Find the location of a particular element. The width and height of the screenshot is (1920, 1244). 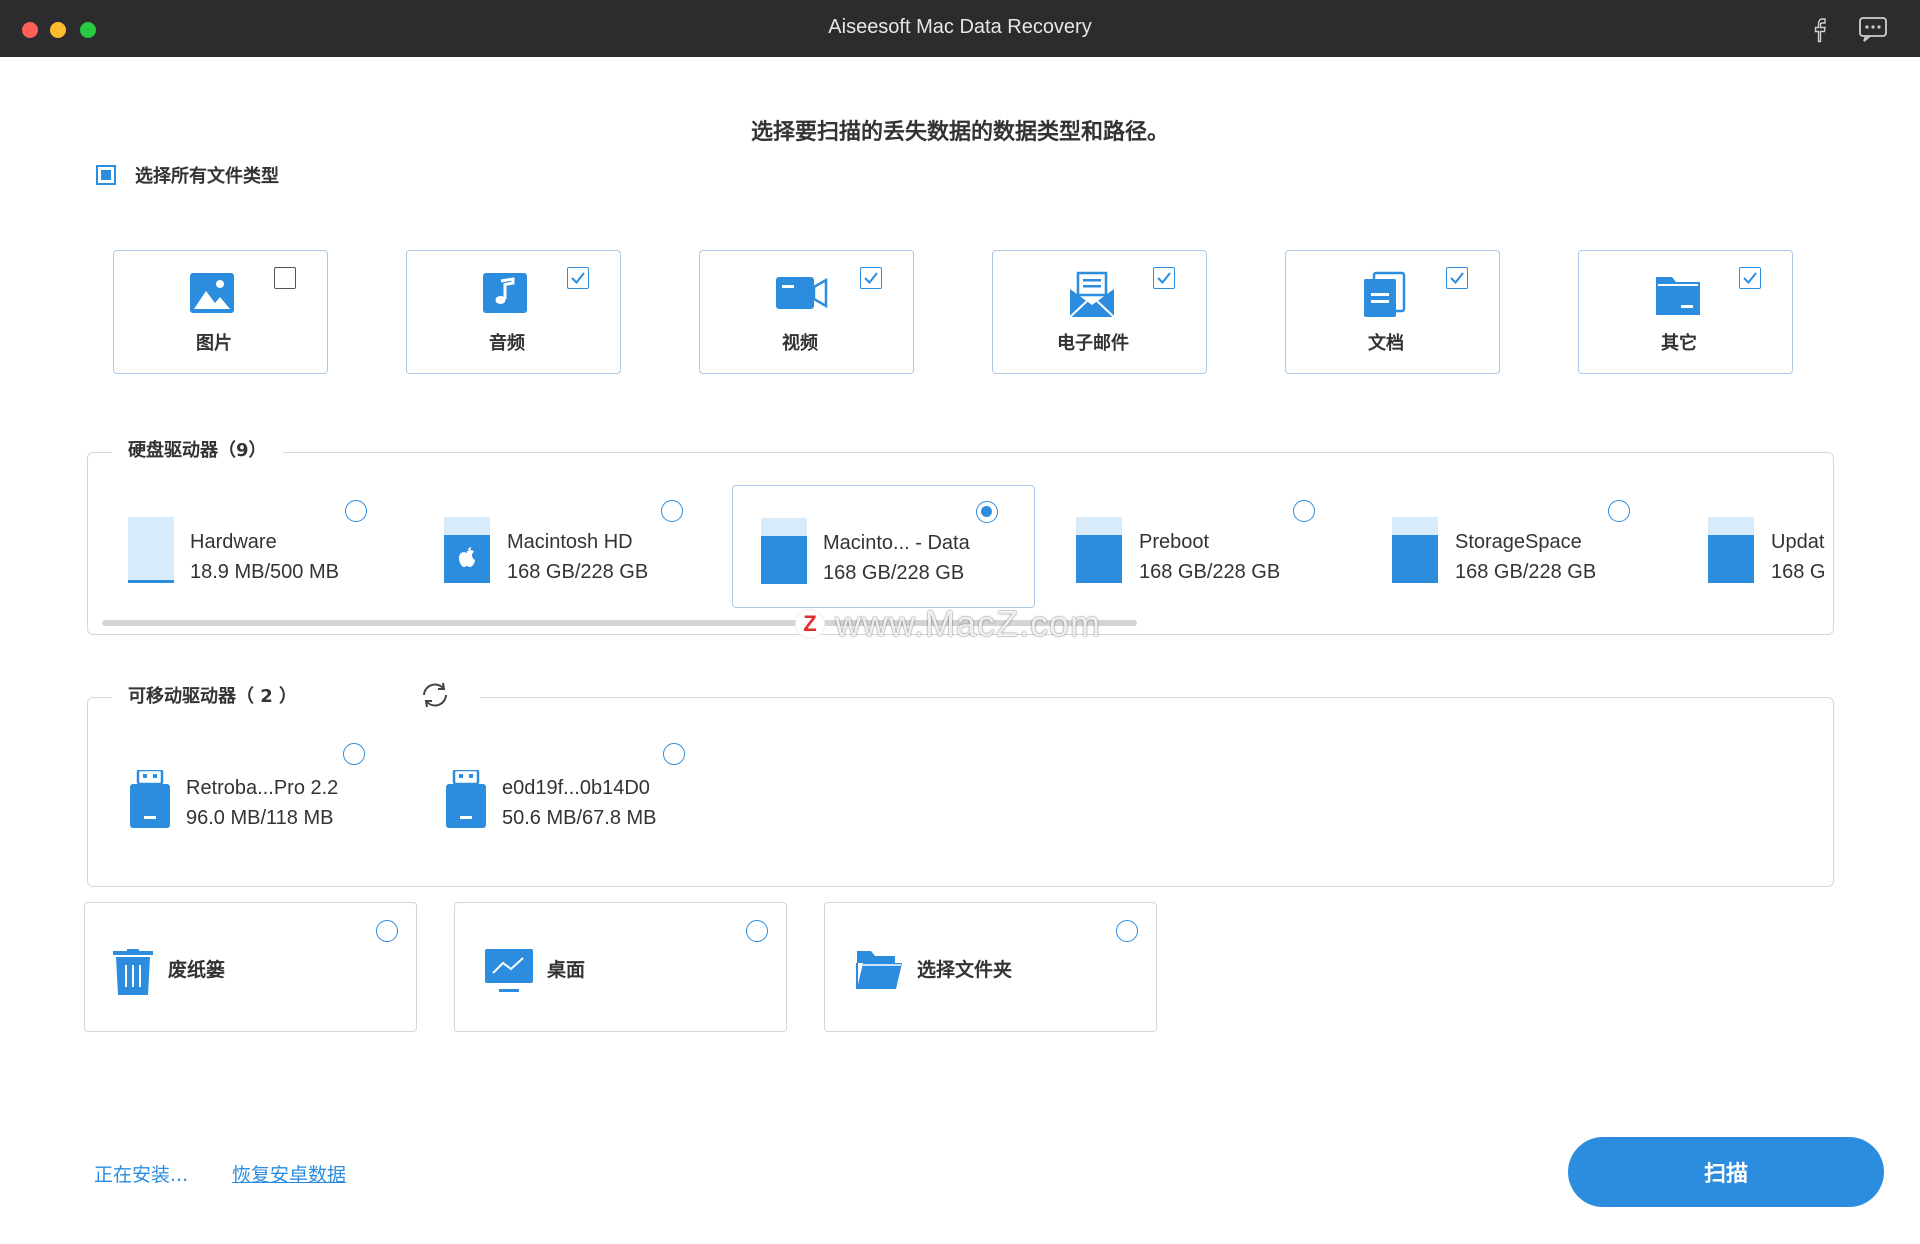

drive-item-hardware: Hardware 18.9 MB/500 MB is located at coordinates (278, 540).